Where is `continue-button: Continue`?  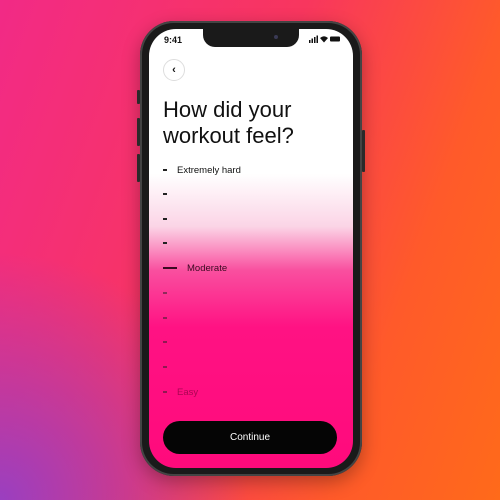
continue-button: Continue is located at coordinates (250, 437).